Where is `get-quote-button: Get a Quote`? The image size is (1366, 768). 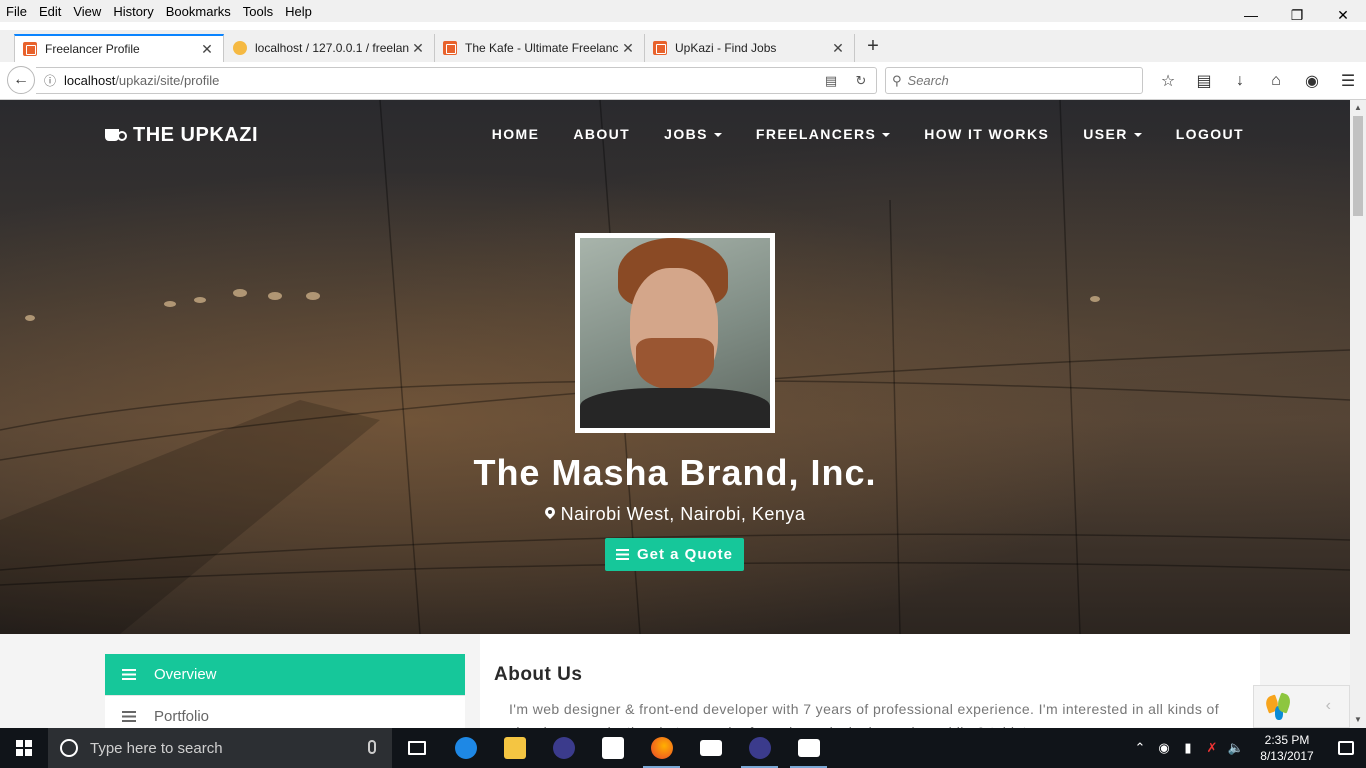
get-quote-button: Get a Quote is located at coordinates (674, 554).